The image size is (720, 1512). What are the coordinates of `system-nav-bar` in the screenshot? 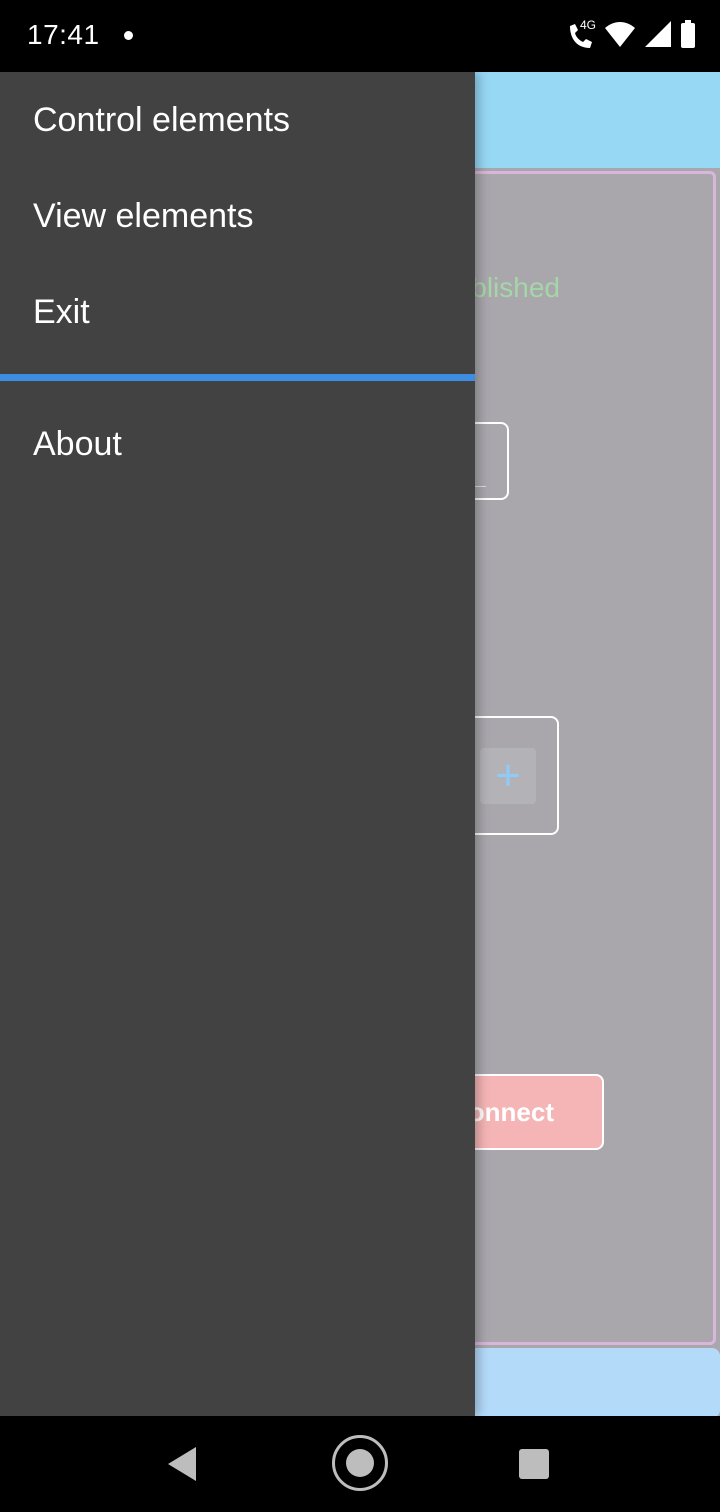 It's located at (360, 1464).